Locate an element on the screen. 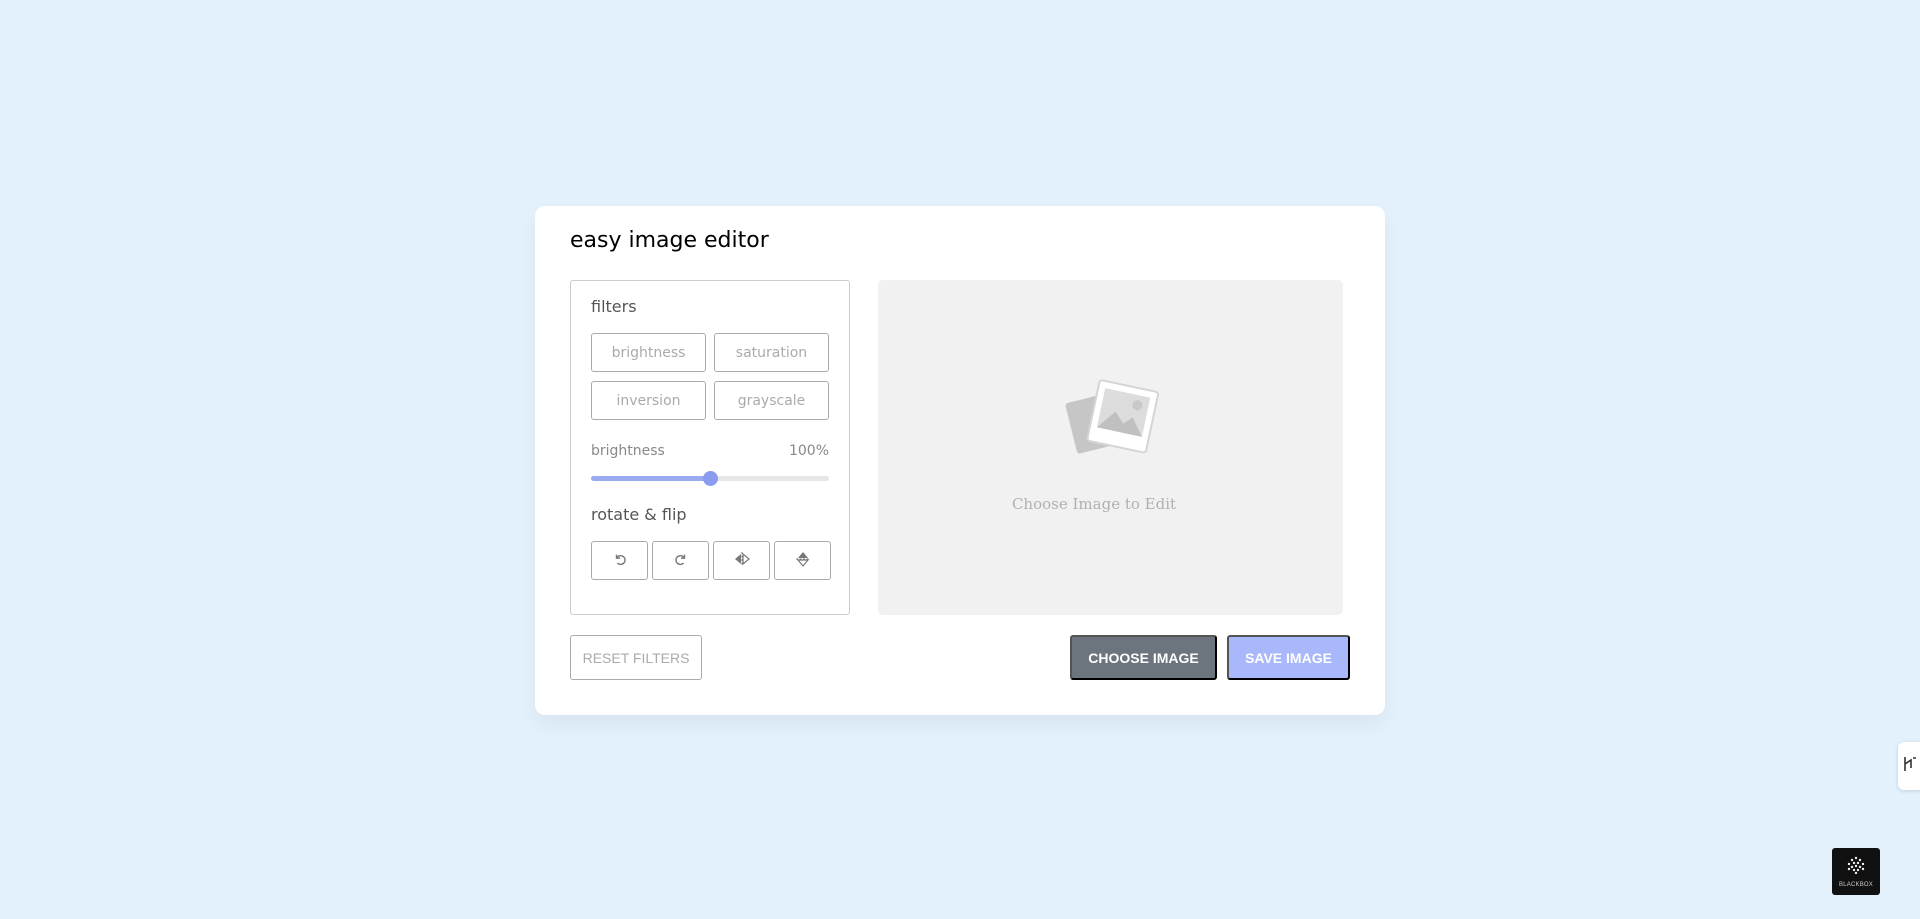  flip-horizontal-button is located at coordinates (741, 560).